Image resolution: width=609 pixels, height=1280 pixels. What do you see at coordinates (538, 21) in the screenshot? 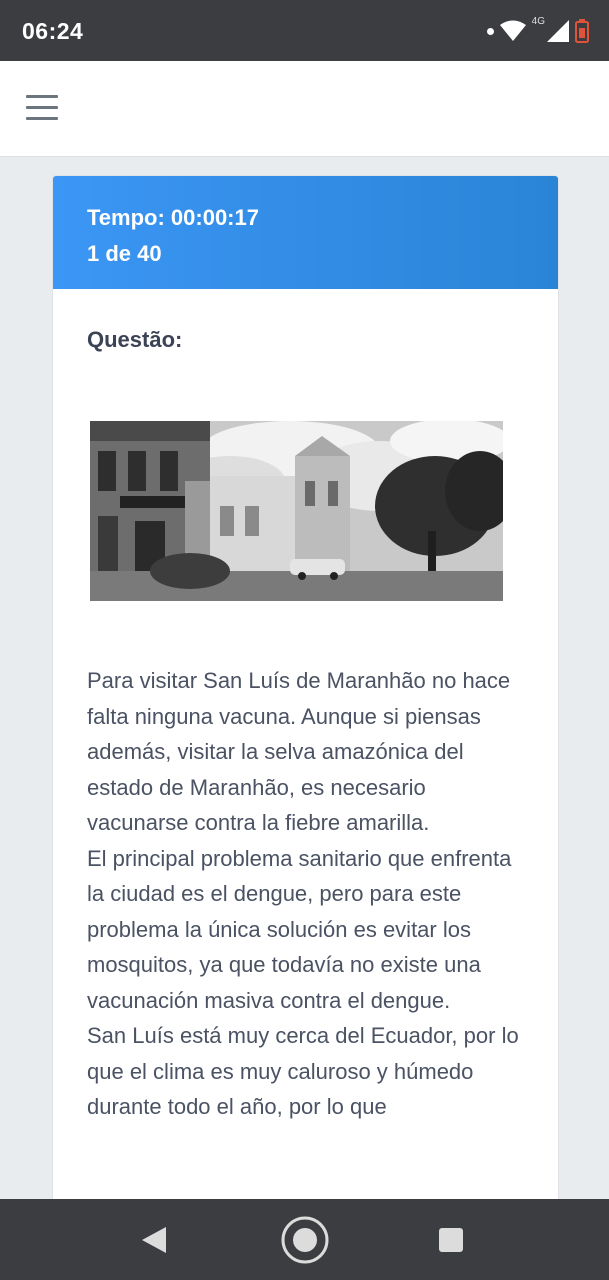
I see `network-type-label: 4G` at bounding box center [538, 21].